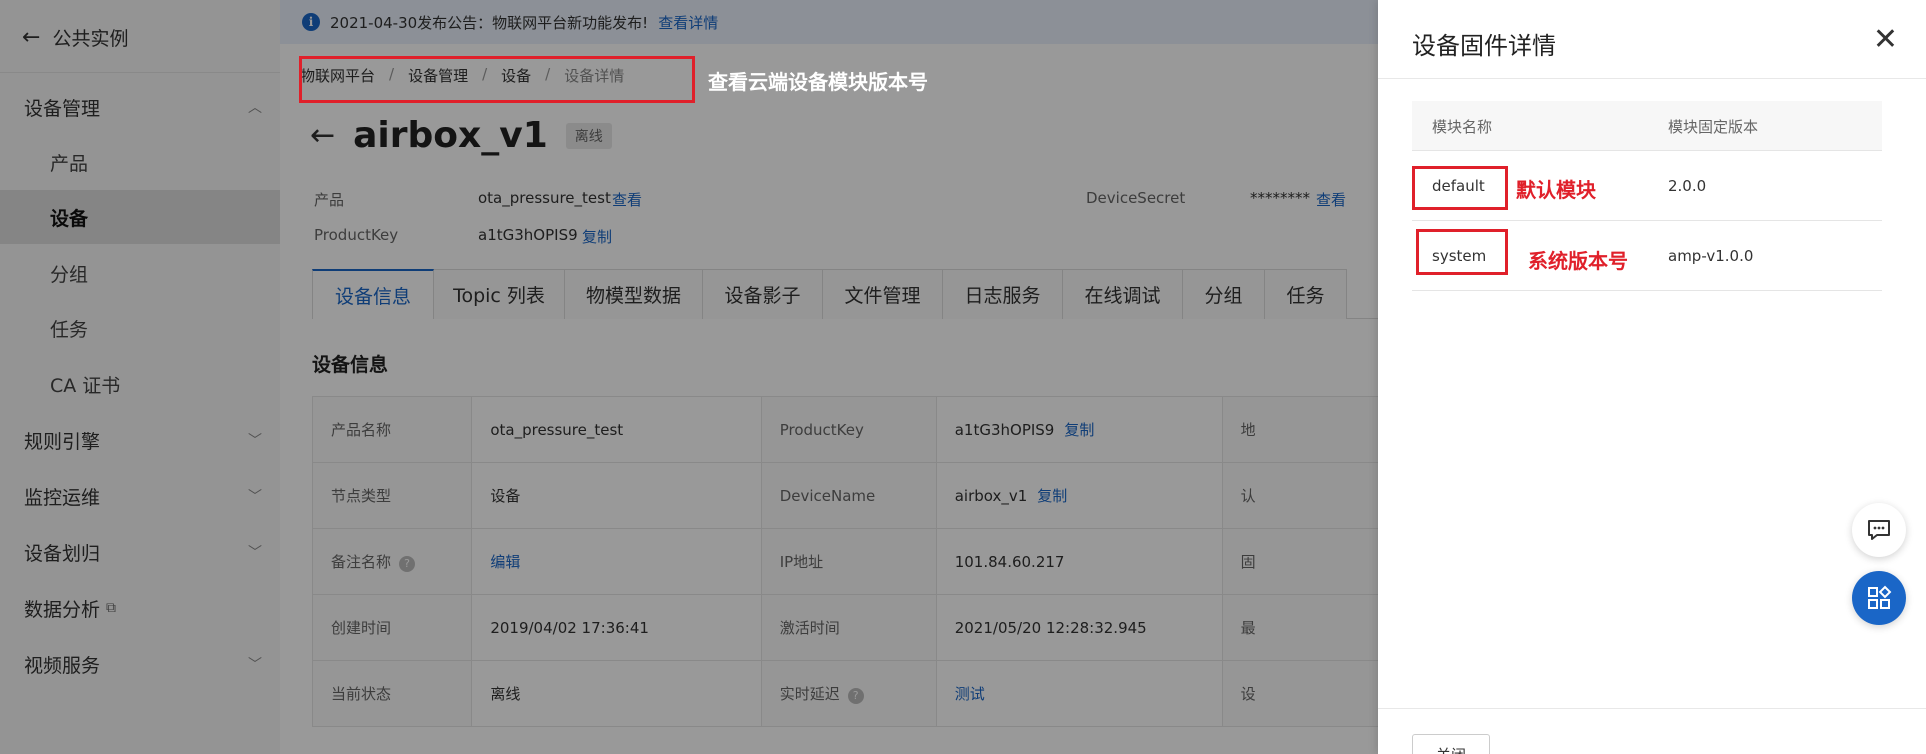 The width and height of the screenshot is (1926, 754). What do you see at coordinates (1687, 186) in the screenshot?
I see `module-version: 2.0.0` at bounding box center [1687, 186].